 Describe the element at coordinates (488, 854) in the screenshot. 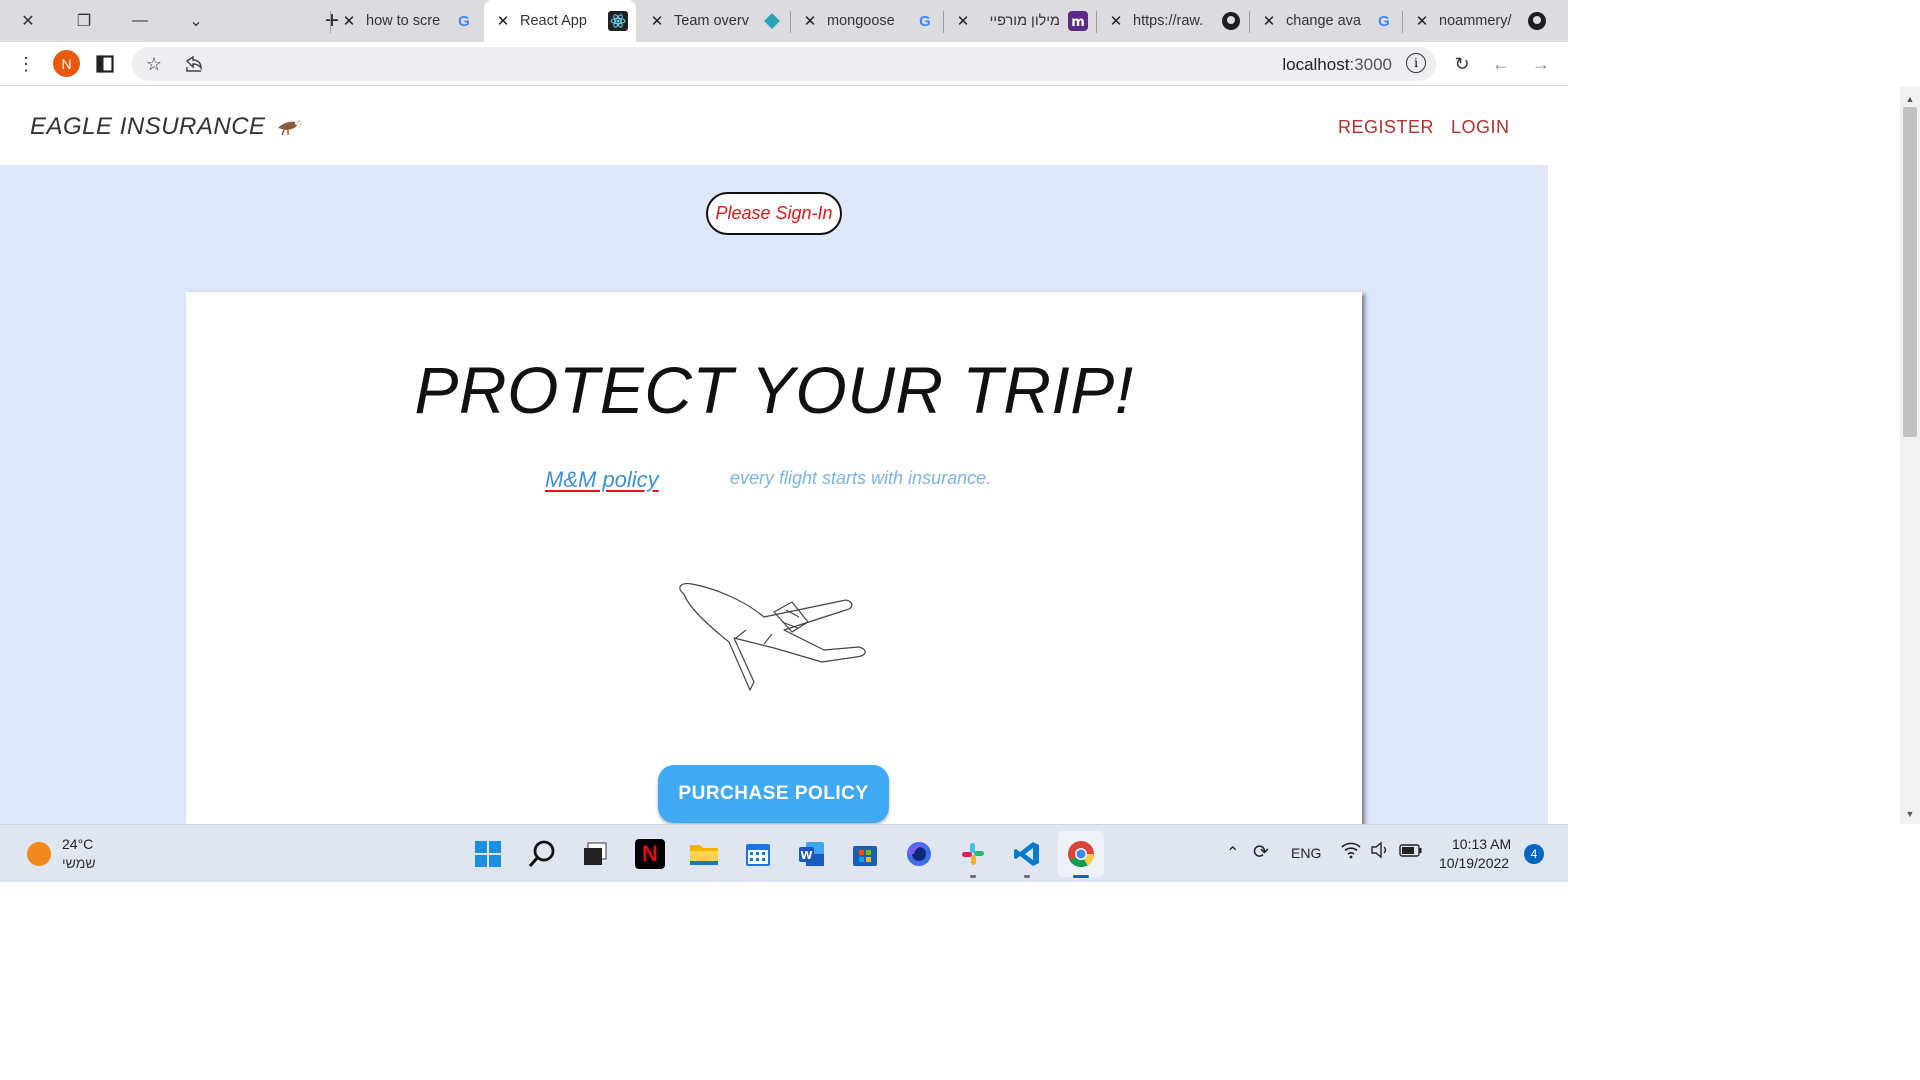

I see `windows-start-icon` at that location.